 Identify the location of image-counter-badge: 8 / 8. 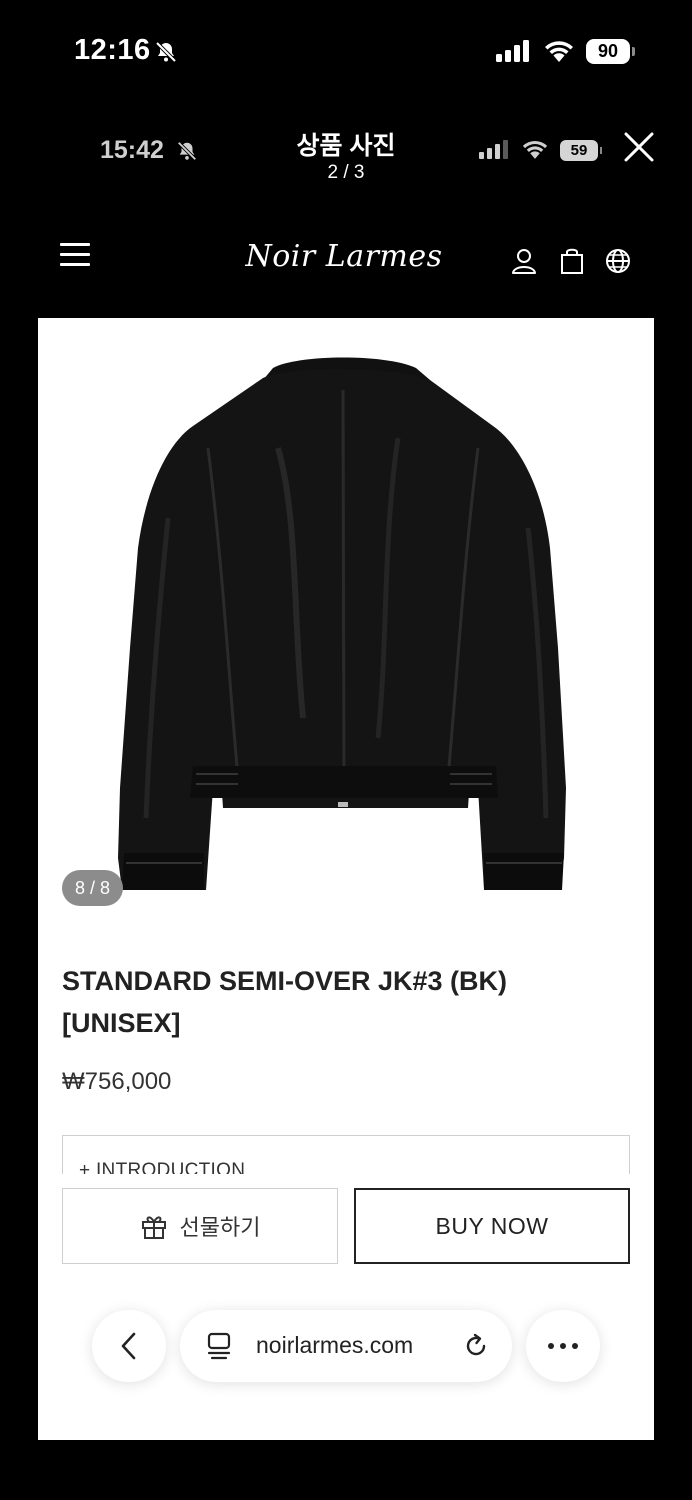
(92, 888).